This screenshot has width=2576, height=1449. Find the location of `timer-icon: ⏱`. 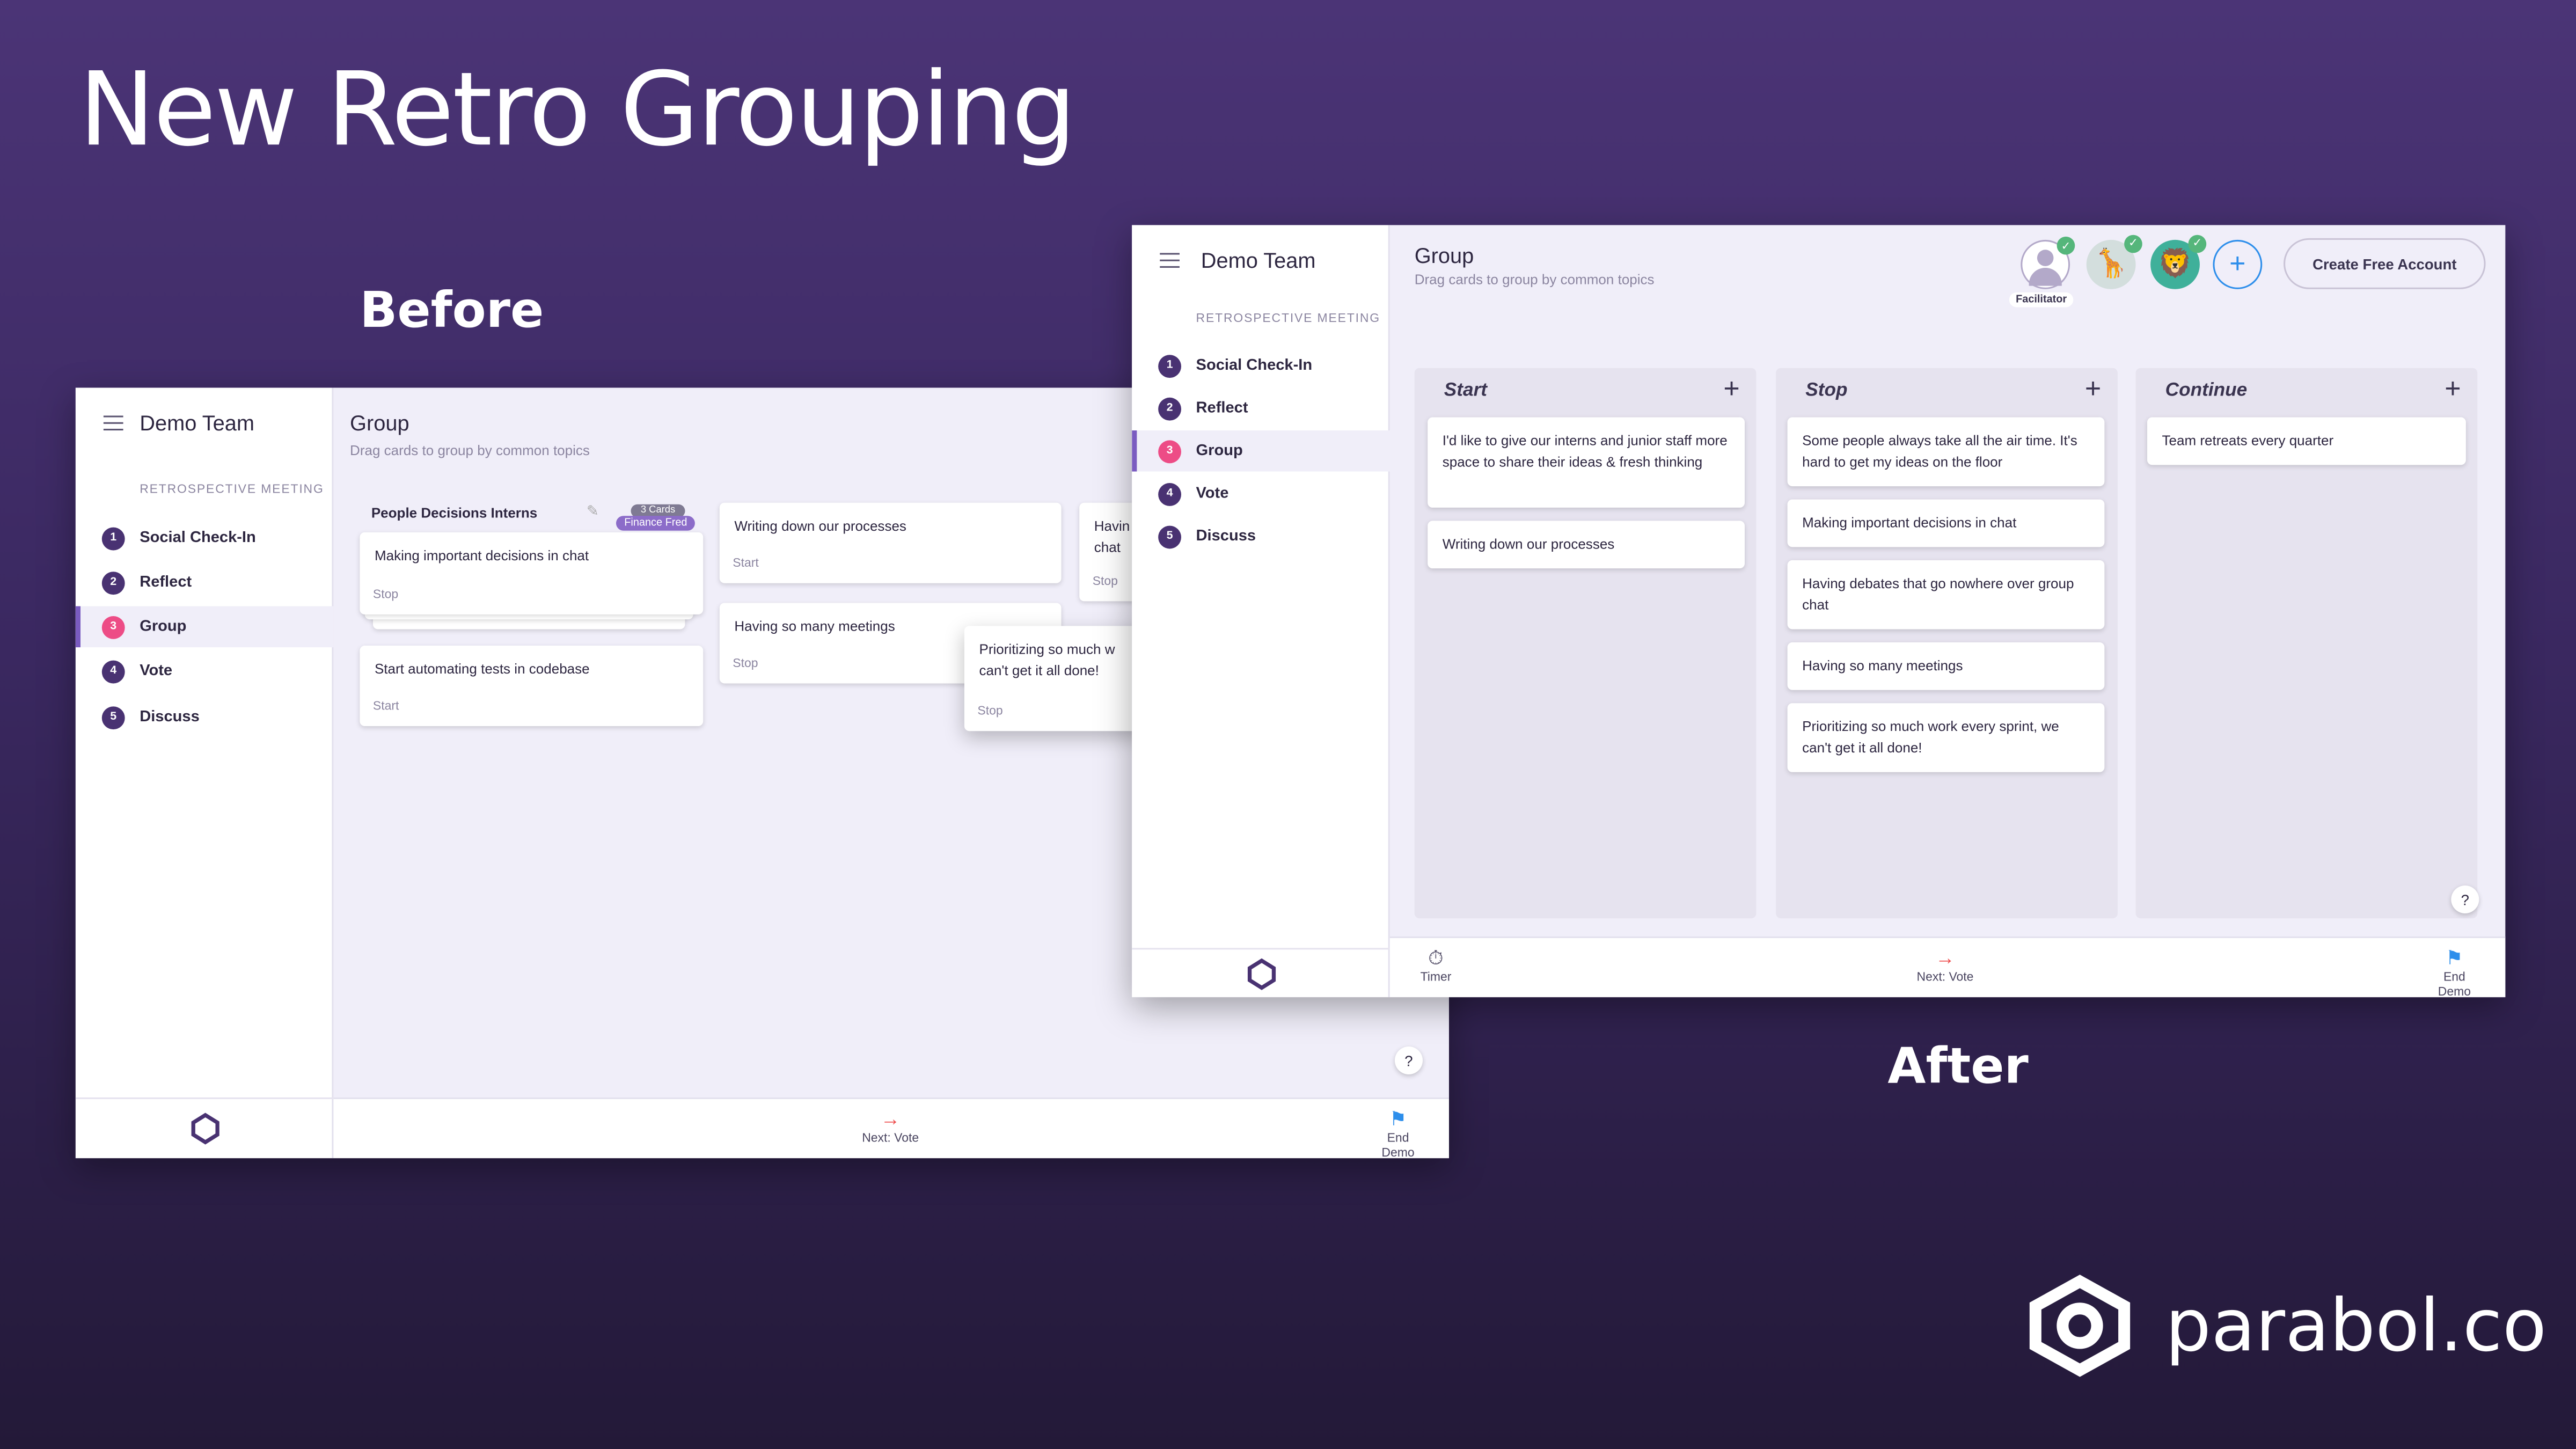

timer-icon: ⏱ is located at coordinates (1436, 958).